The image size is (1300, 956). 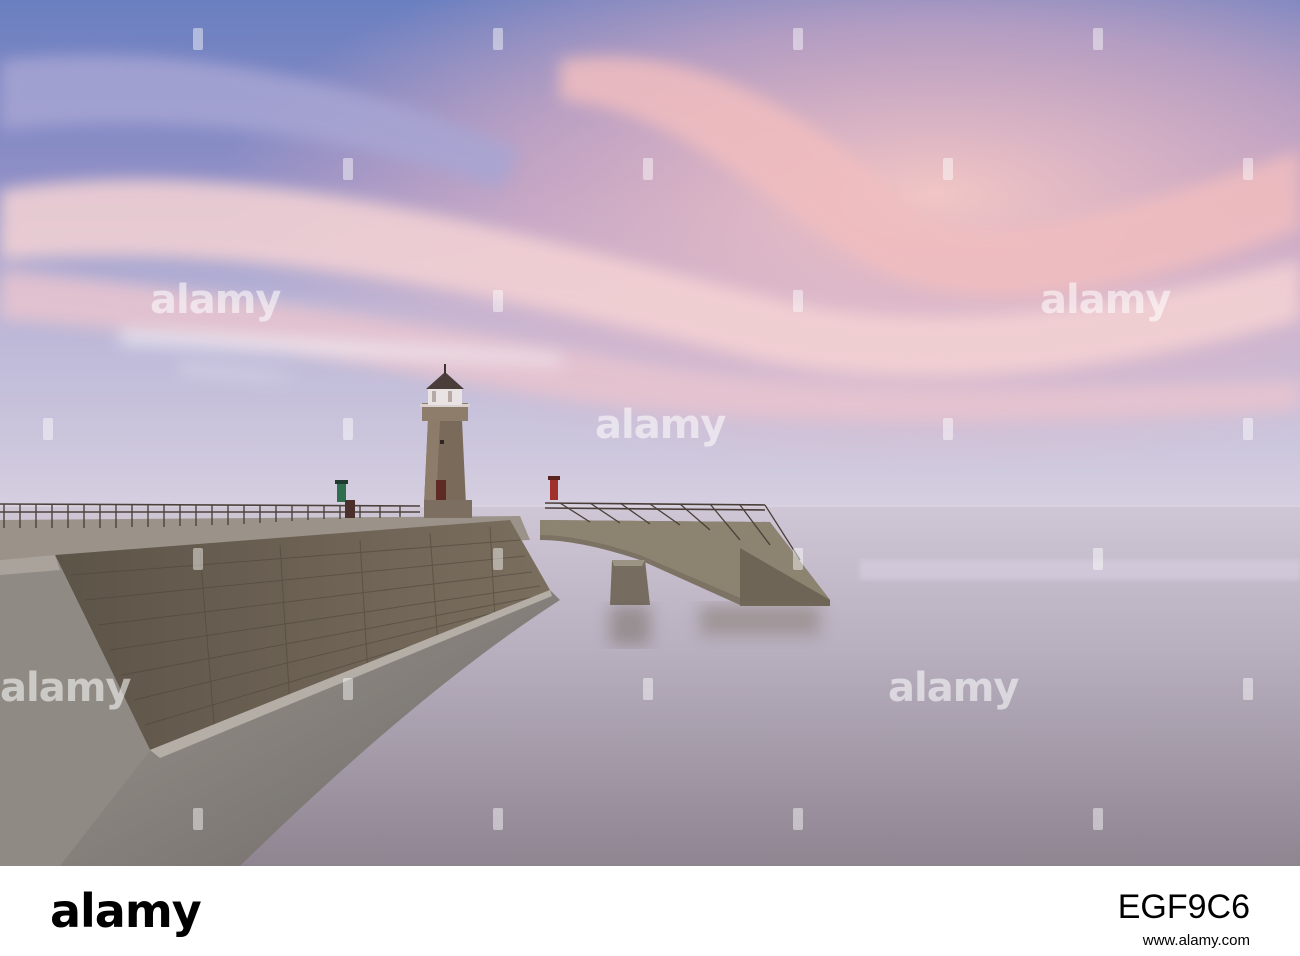 I want to click on image-id: EGF9C6, so click(x=1183, y=907).